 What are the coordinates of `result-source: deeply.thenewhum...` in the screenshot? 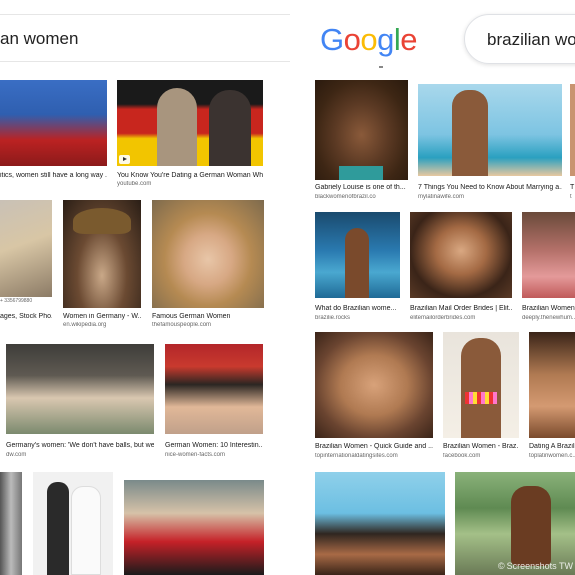 It's located at (548, 318).